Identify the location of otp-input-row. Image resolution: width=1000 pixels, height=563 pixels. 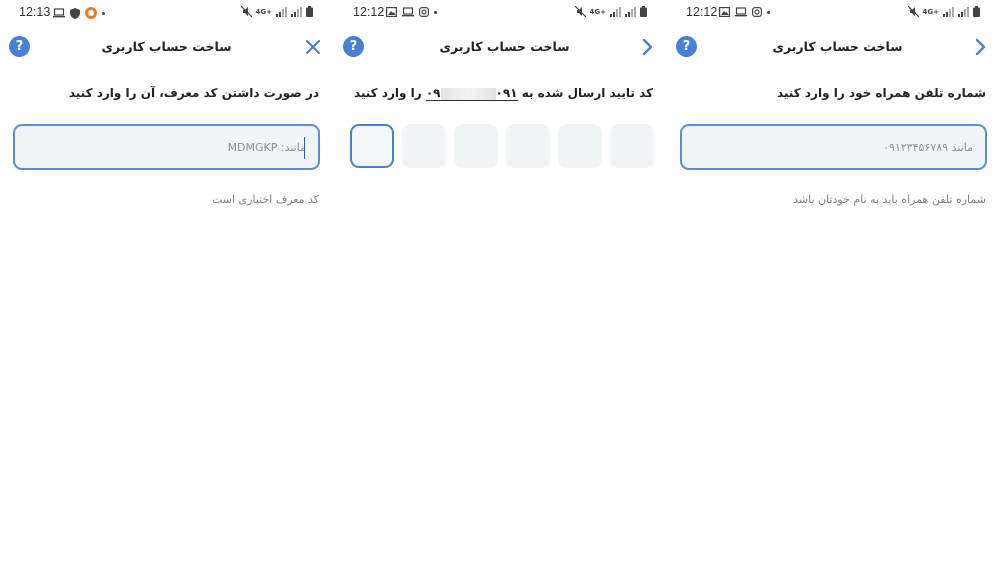
(502, 146).